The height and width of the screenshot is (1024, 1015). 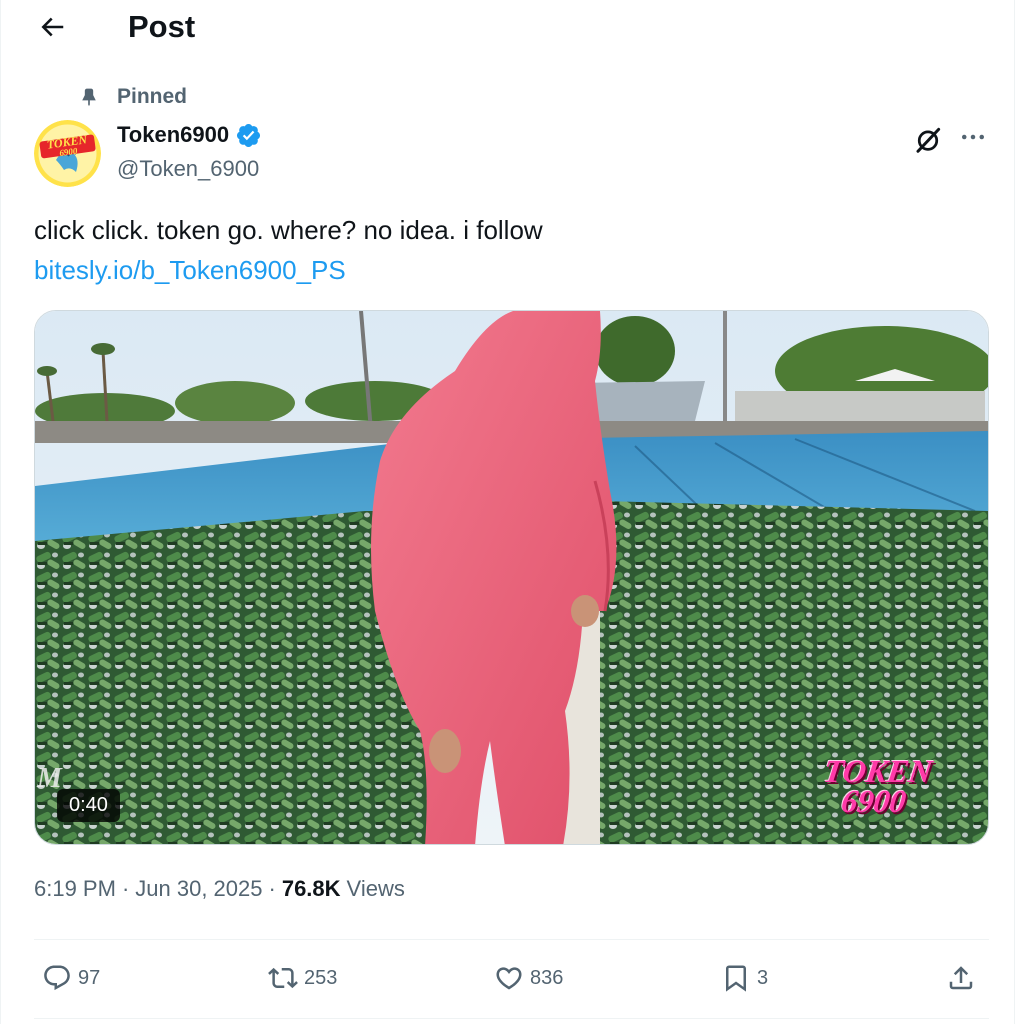 What do you see at coordinates (763, 977) in the screenshot?
I see `bookmark-count: 3` at bounding box center [763, 977].